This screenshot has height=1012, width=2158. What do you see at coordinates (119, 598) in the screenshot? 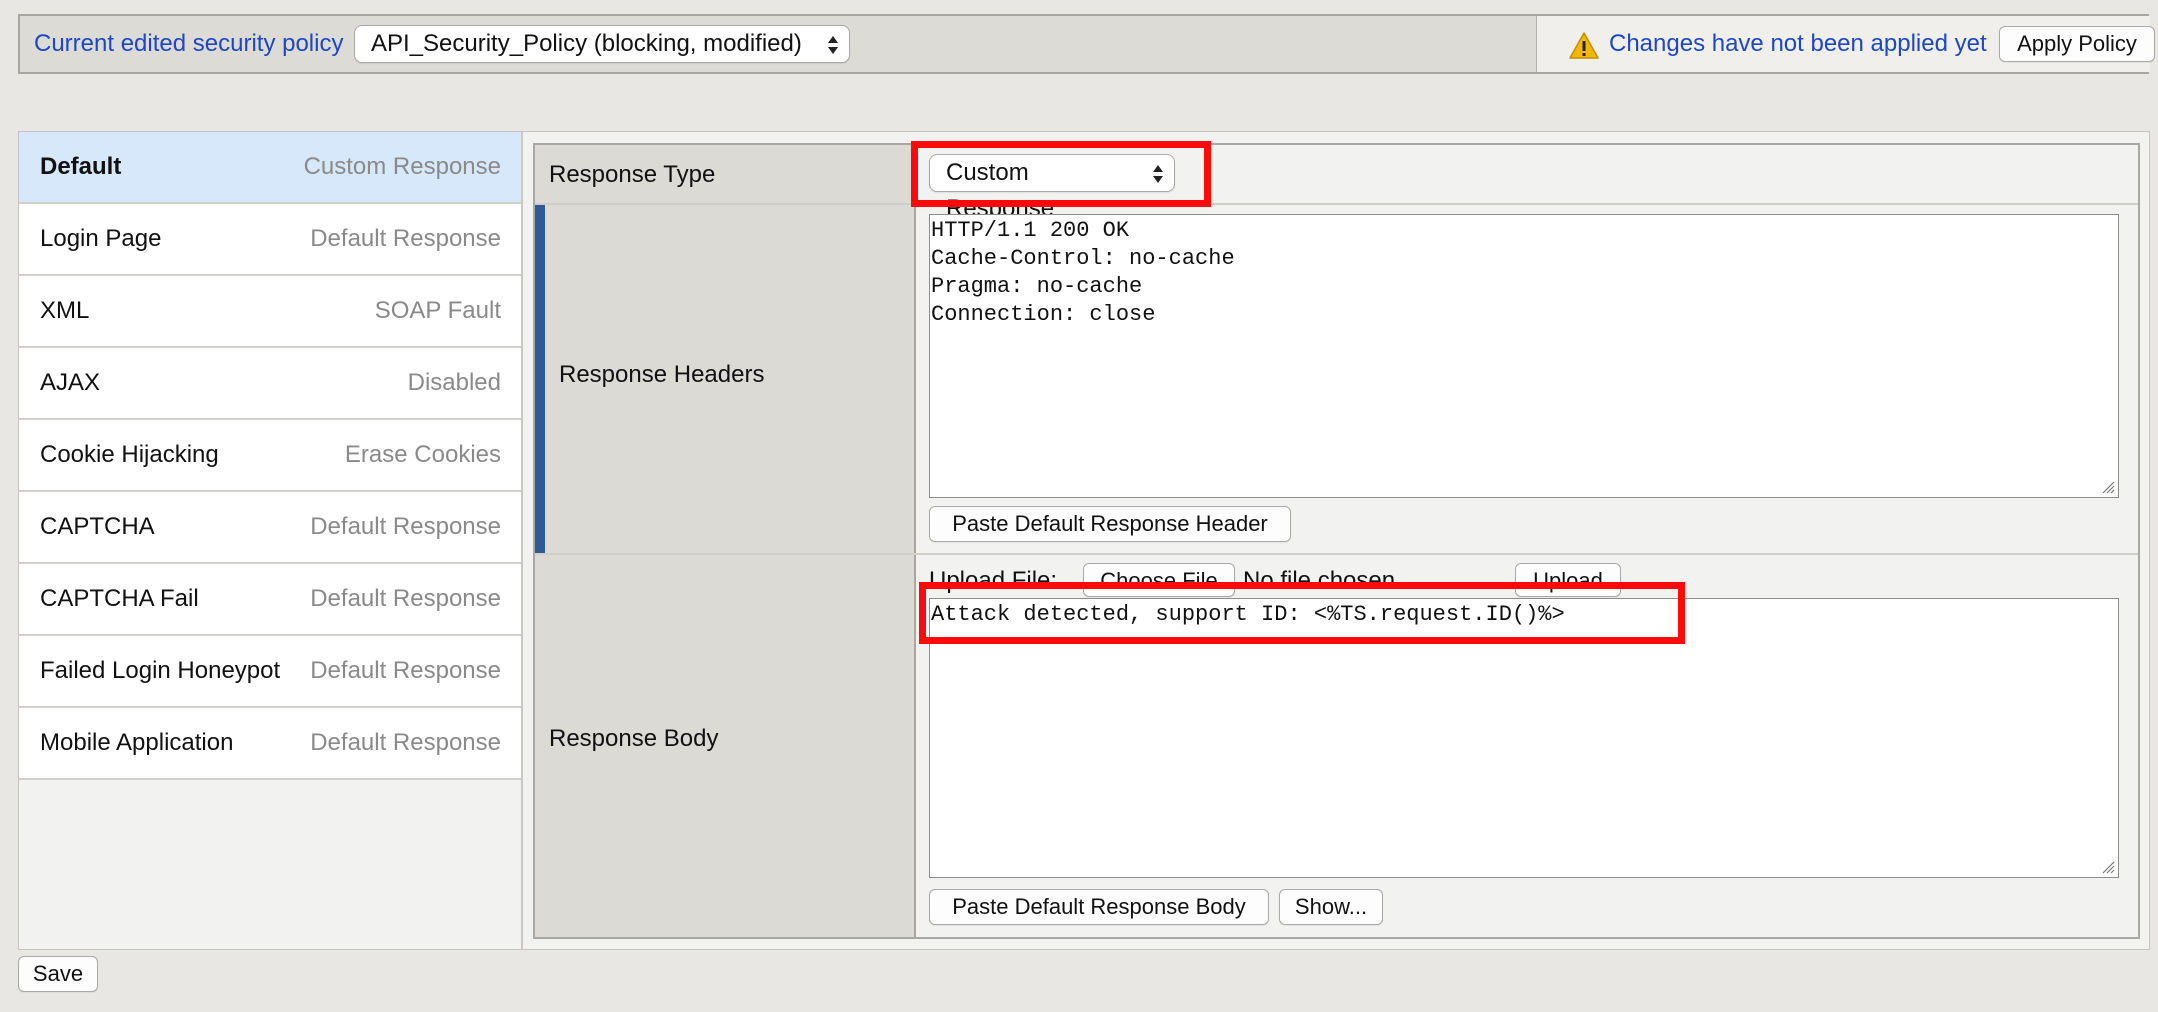
I see `list-item-name: CAPTCHA Fail` at bounding box center [119, 598].